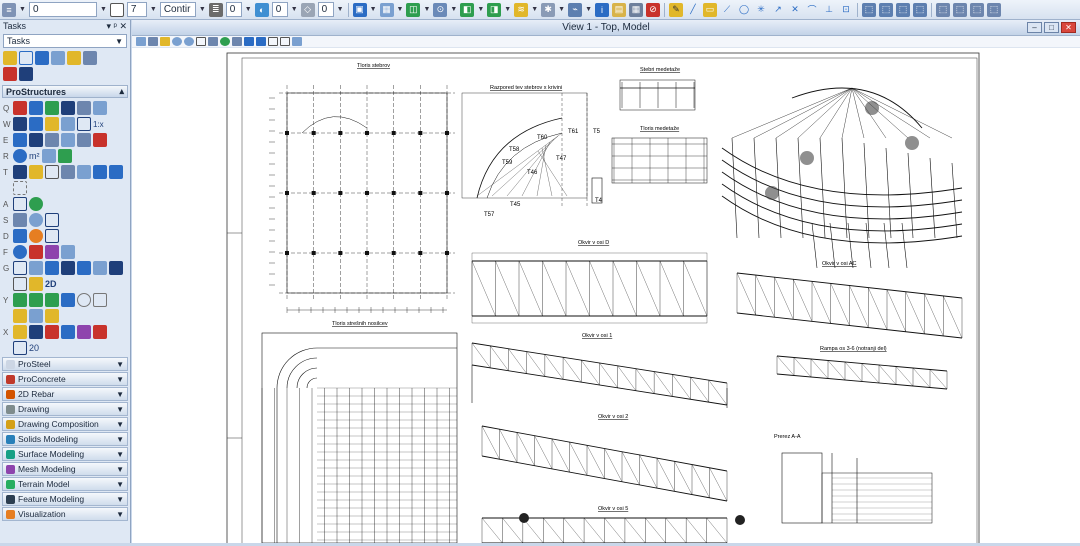 This screenshot has width=1080, height=546. I want to click on level-icon: ≡, so click(9, 9).